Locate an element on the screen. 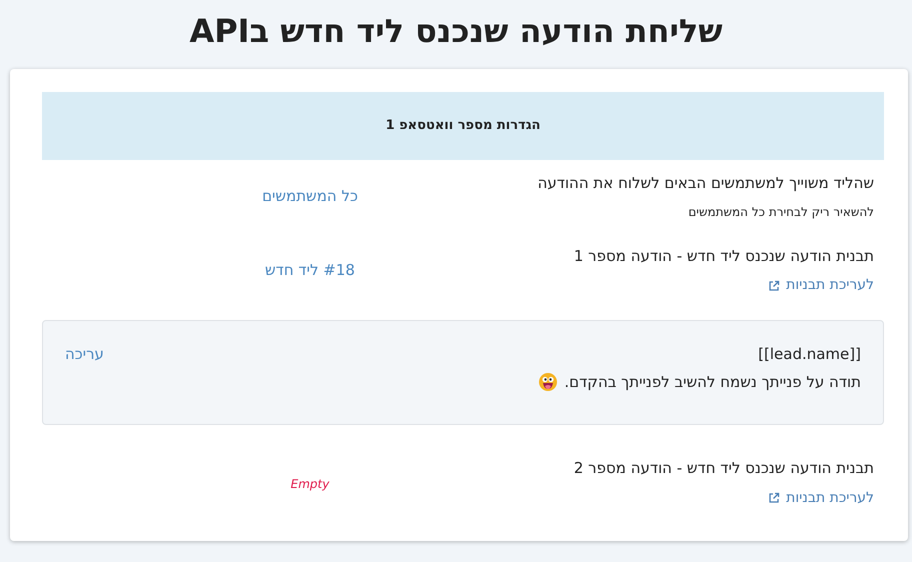  section-header: הגדרות מספר וואטסאפ 1 is located at coordinates (463, 126).